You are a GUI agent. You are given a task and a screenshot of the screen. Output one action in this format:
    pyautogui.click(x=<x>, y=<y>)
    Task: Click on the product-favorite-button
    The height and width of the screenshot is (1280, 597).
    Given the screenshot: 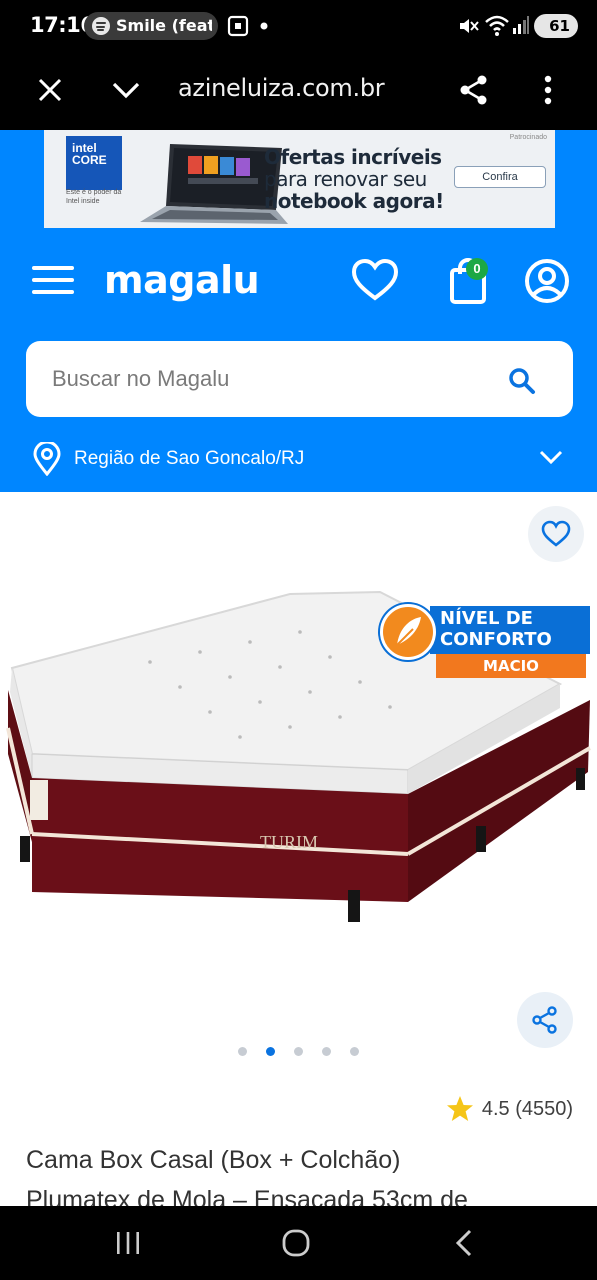 What is the action you would take?
    pyautogui.click(x=556, y=534)
    